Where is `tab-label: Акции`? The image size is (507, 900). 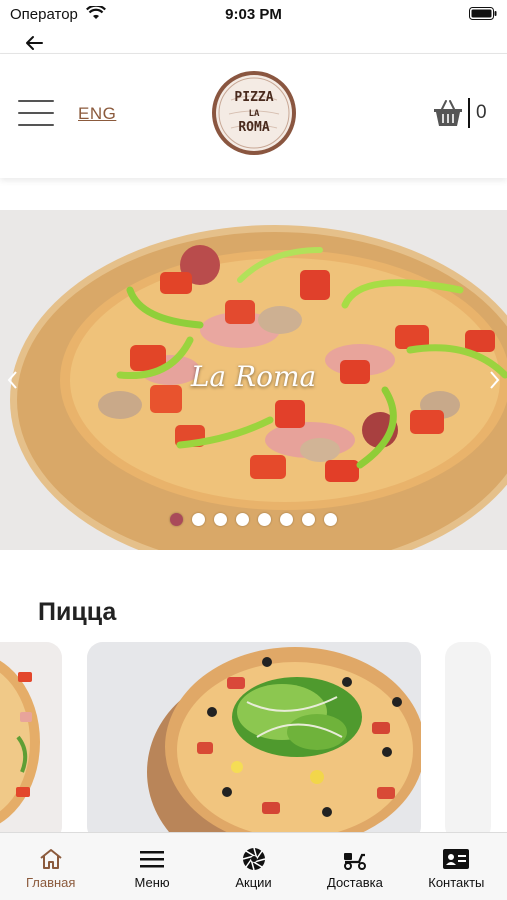 tab-label: Акции is located at coordinates (253, 882).